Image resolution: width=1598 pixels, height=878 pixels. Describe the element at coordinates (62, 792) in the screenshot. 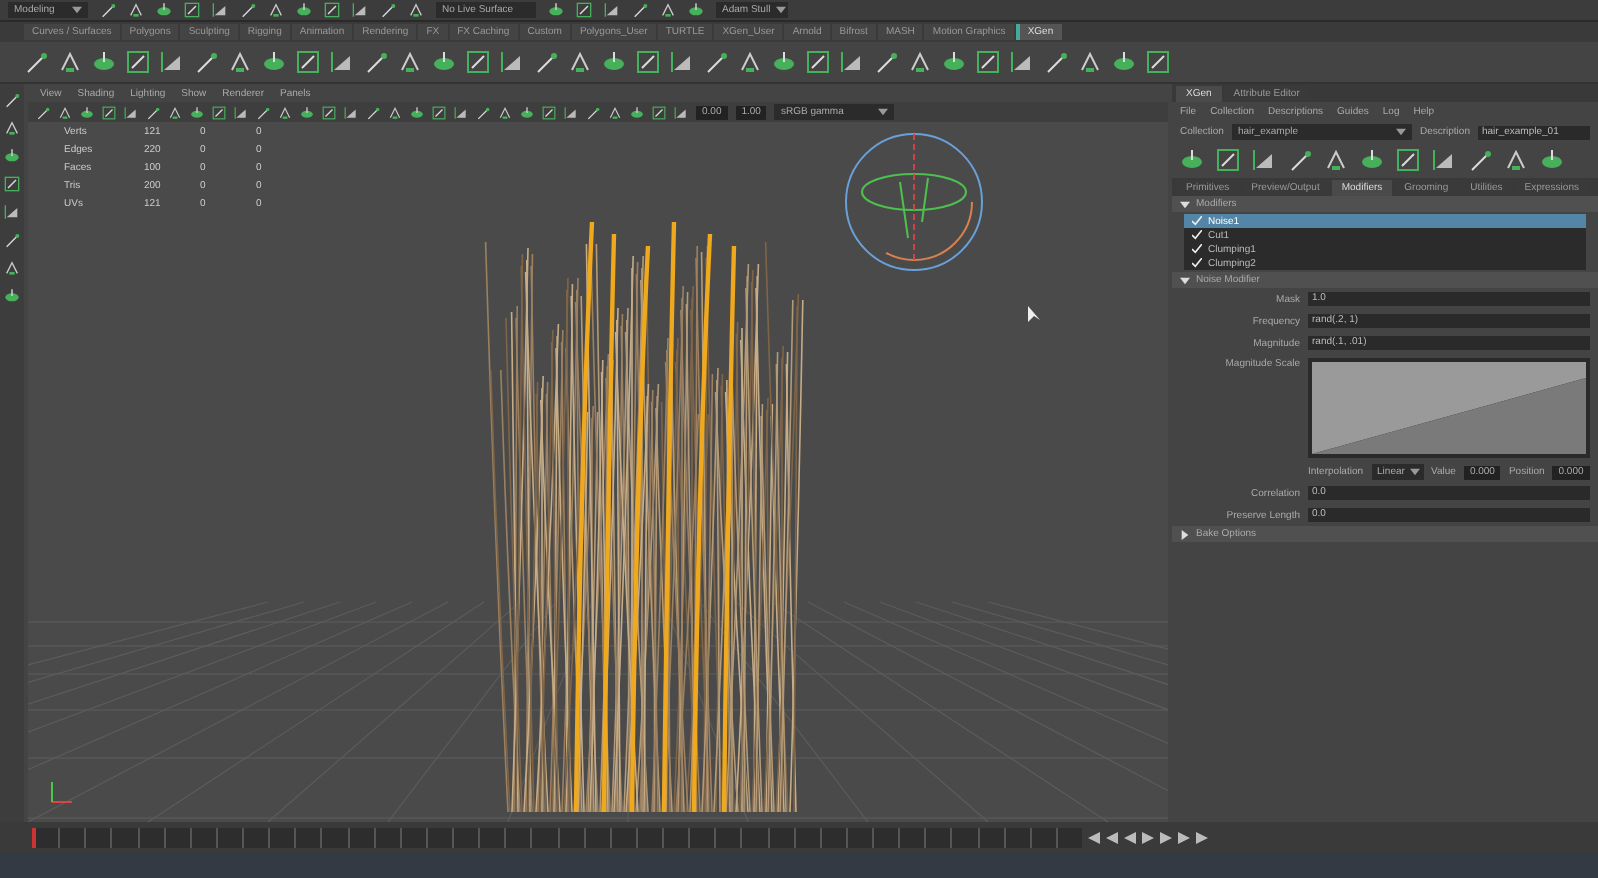

I see `axis-indicator-icon` at that location.